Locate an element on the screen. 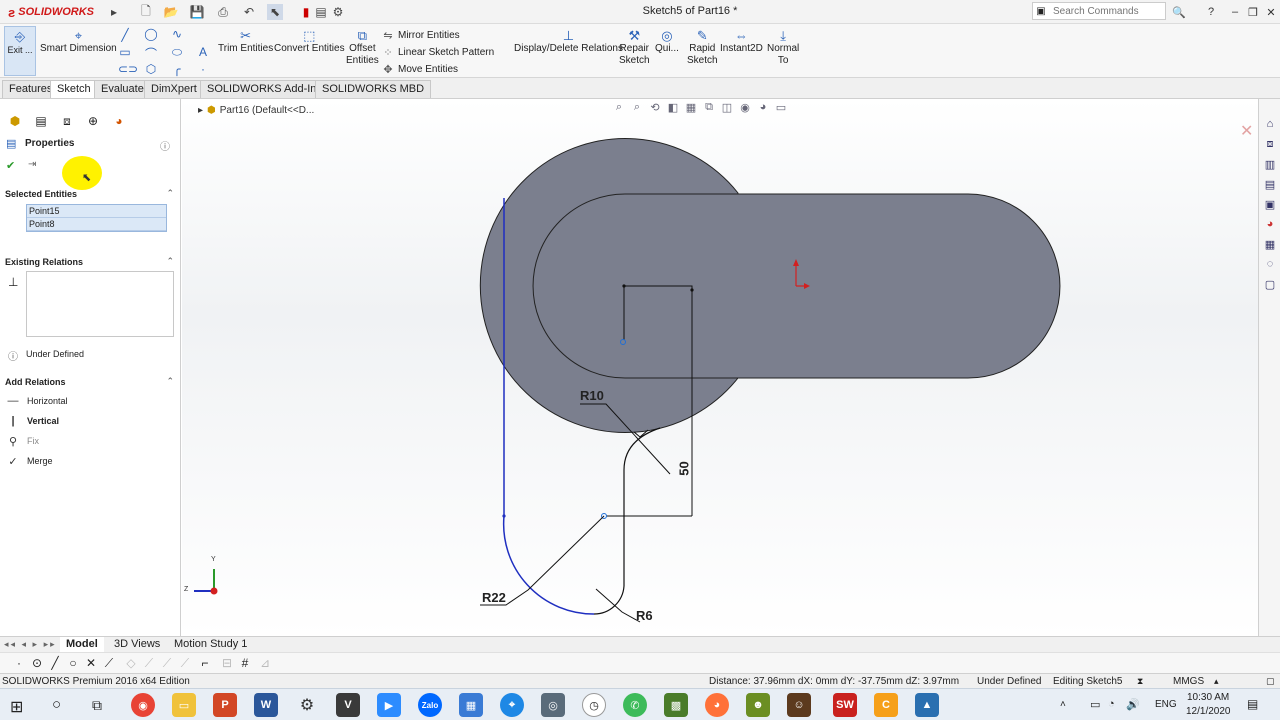  sketch-arc-r22 is located at coordinates (548, 565).